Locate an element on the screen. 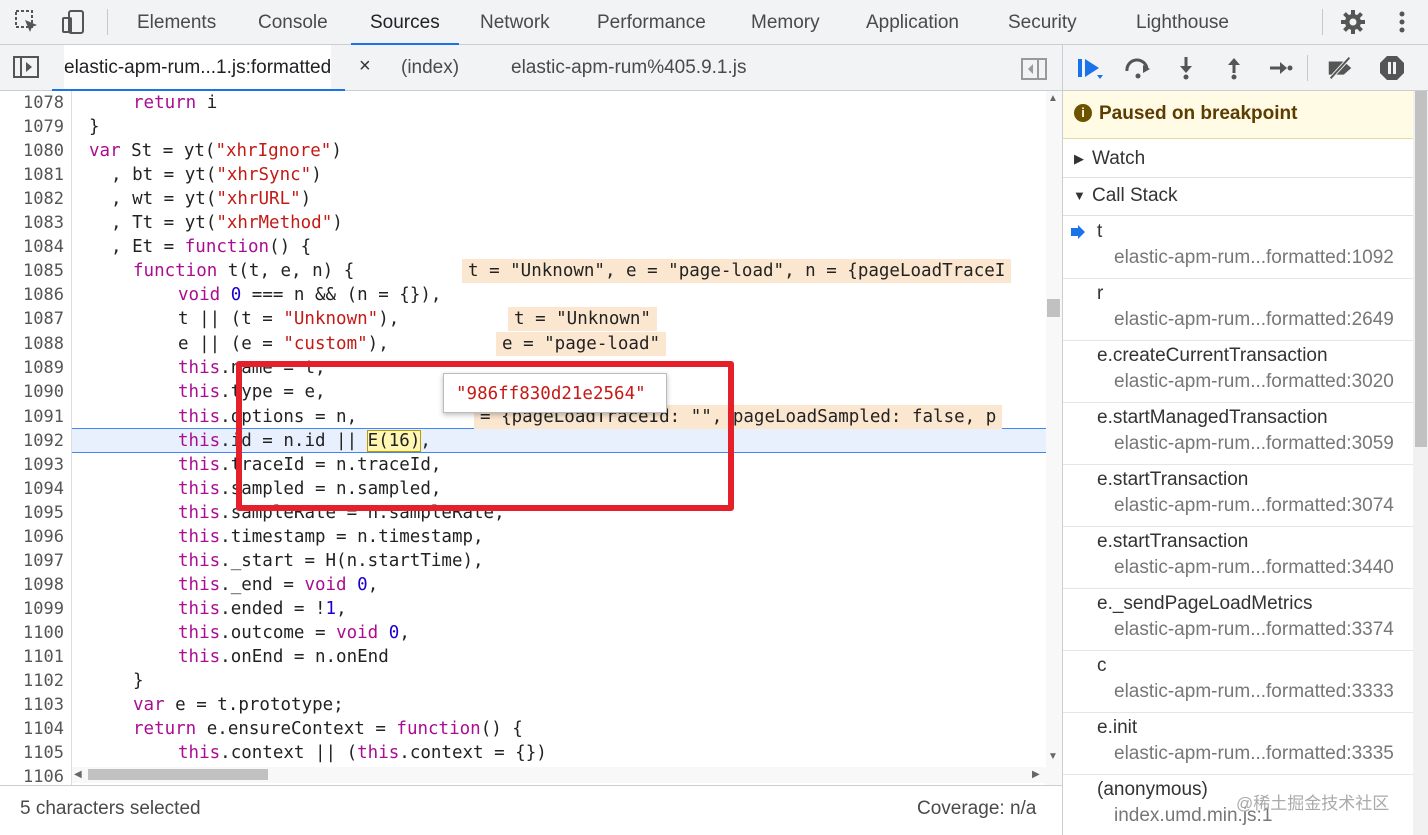  line-number: 1084 is located at coordinates (32, 247).